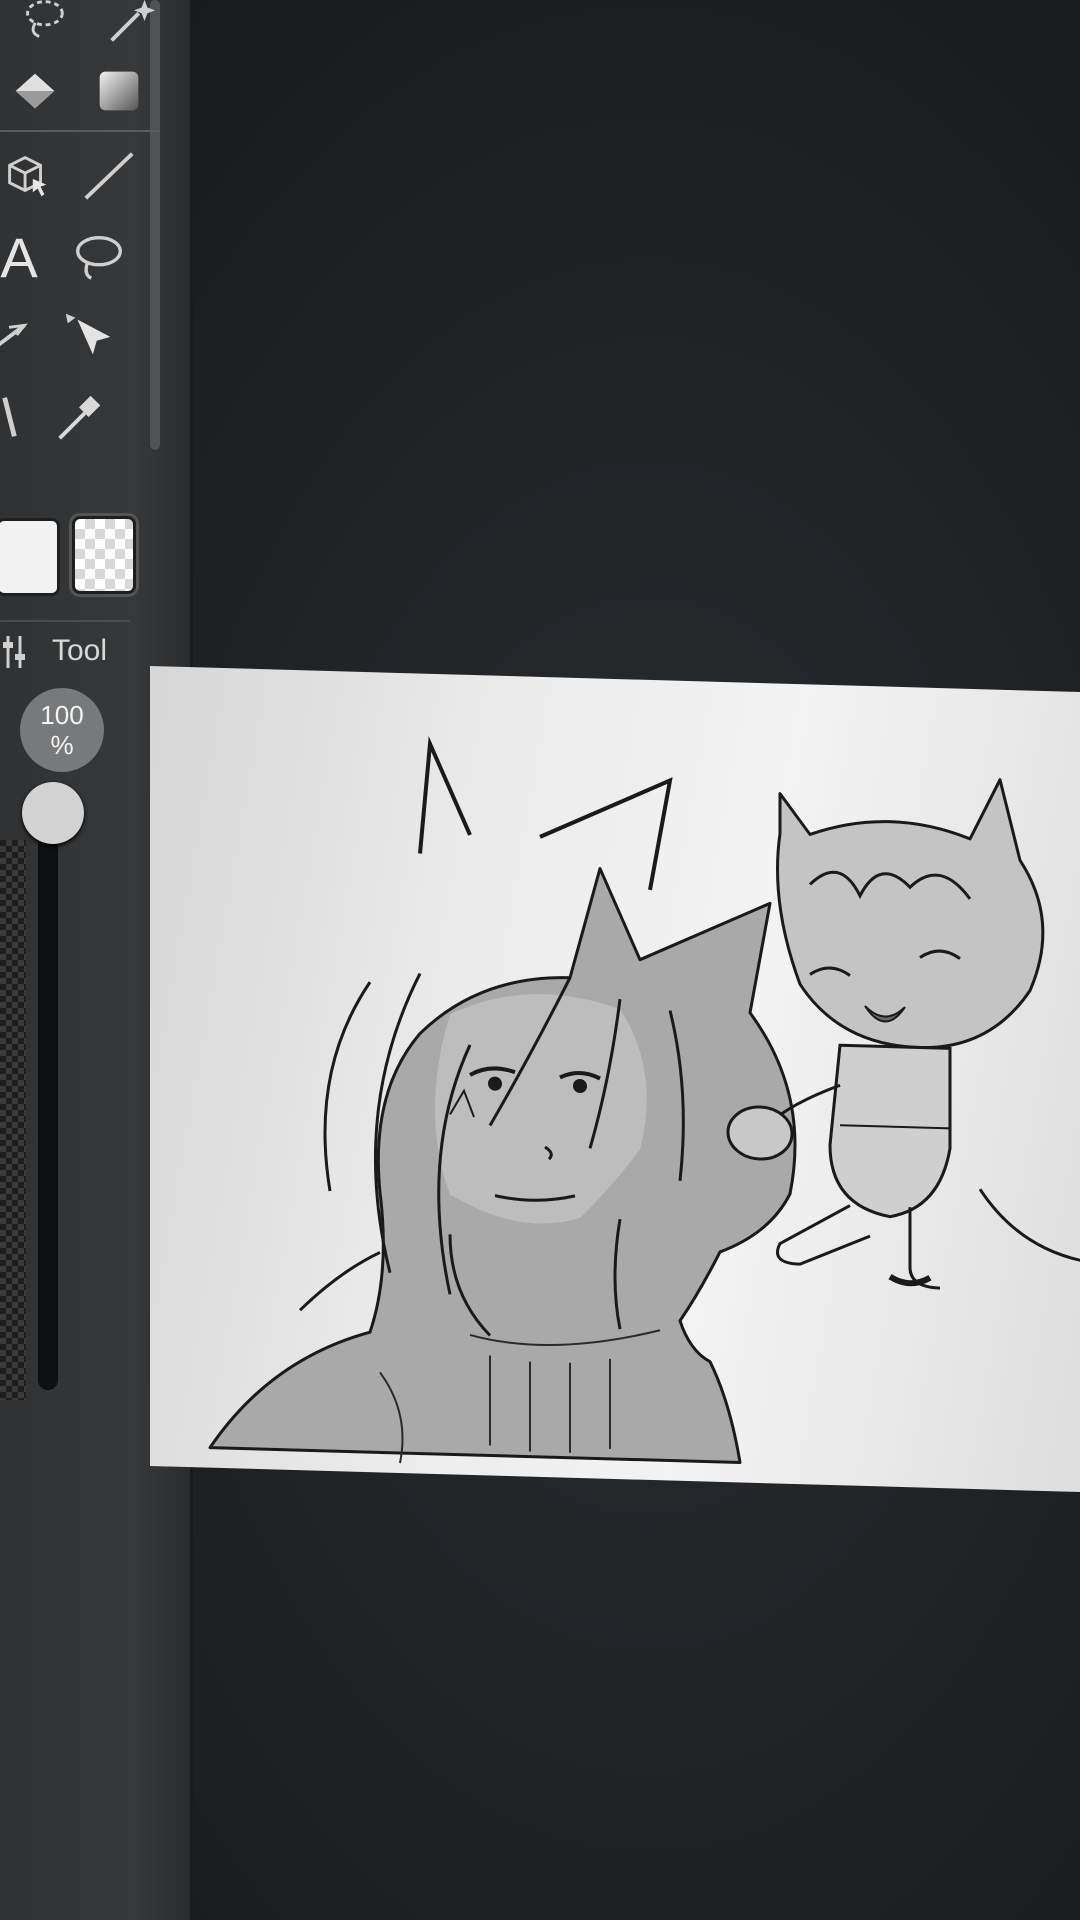 This screenshot has width=1080, height=1920. Describe the element at coordinates (62, 715) in the screenshot. I see `opacity-value: 100` at that location.